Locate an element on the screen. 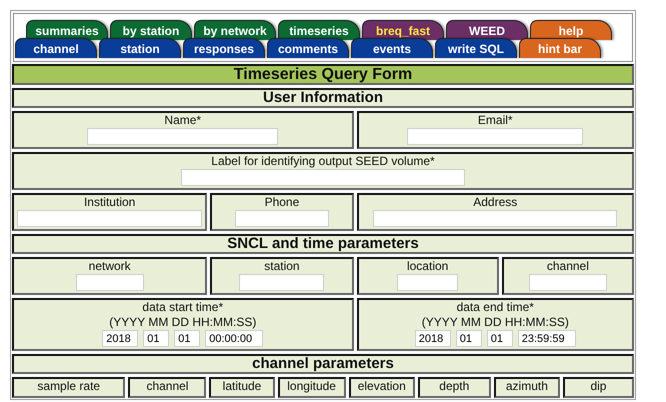 The image size is (666, 402). nav-tab: responses is located at coordinates (224, 48).